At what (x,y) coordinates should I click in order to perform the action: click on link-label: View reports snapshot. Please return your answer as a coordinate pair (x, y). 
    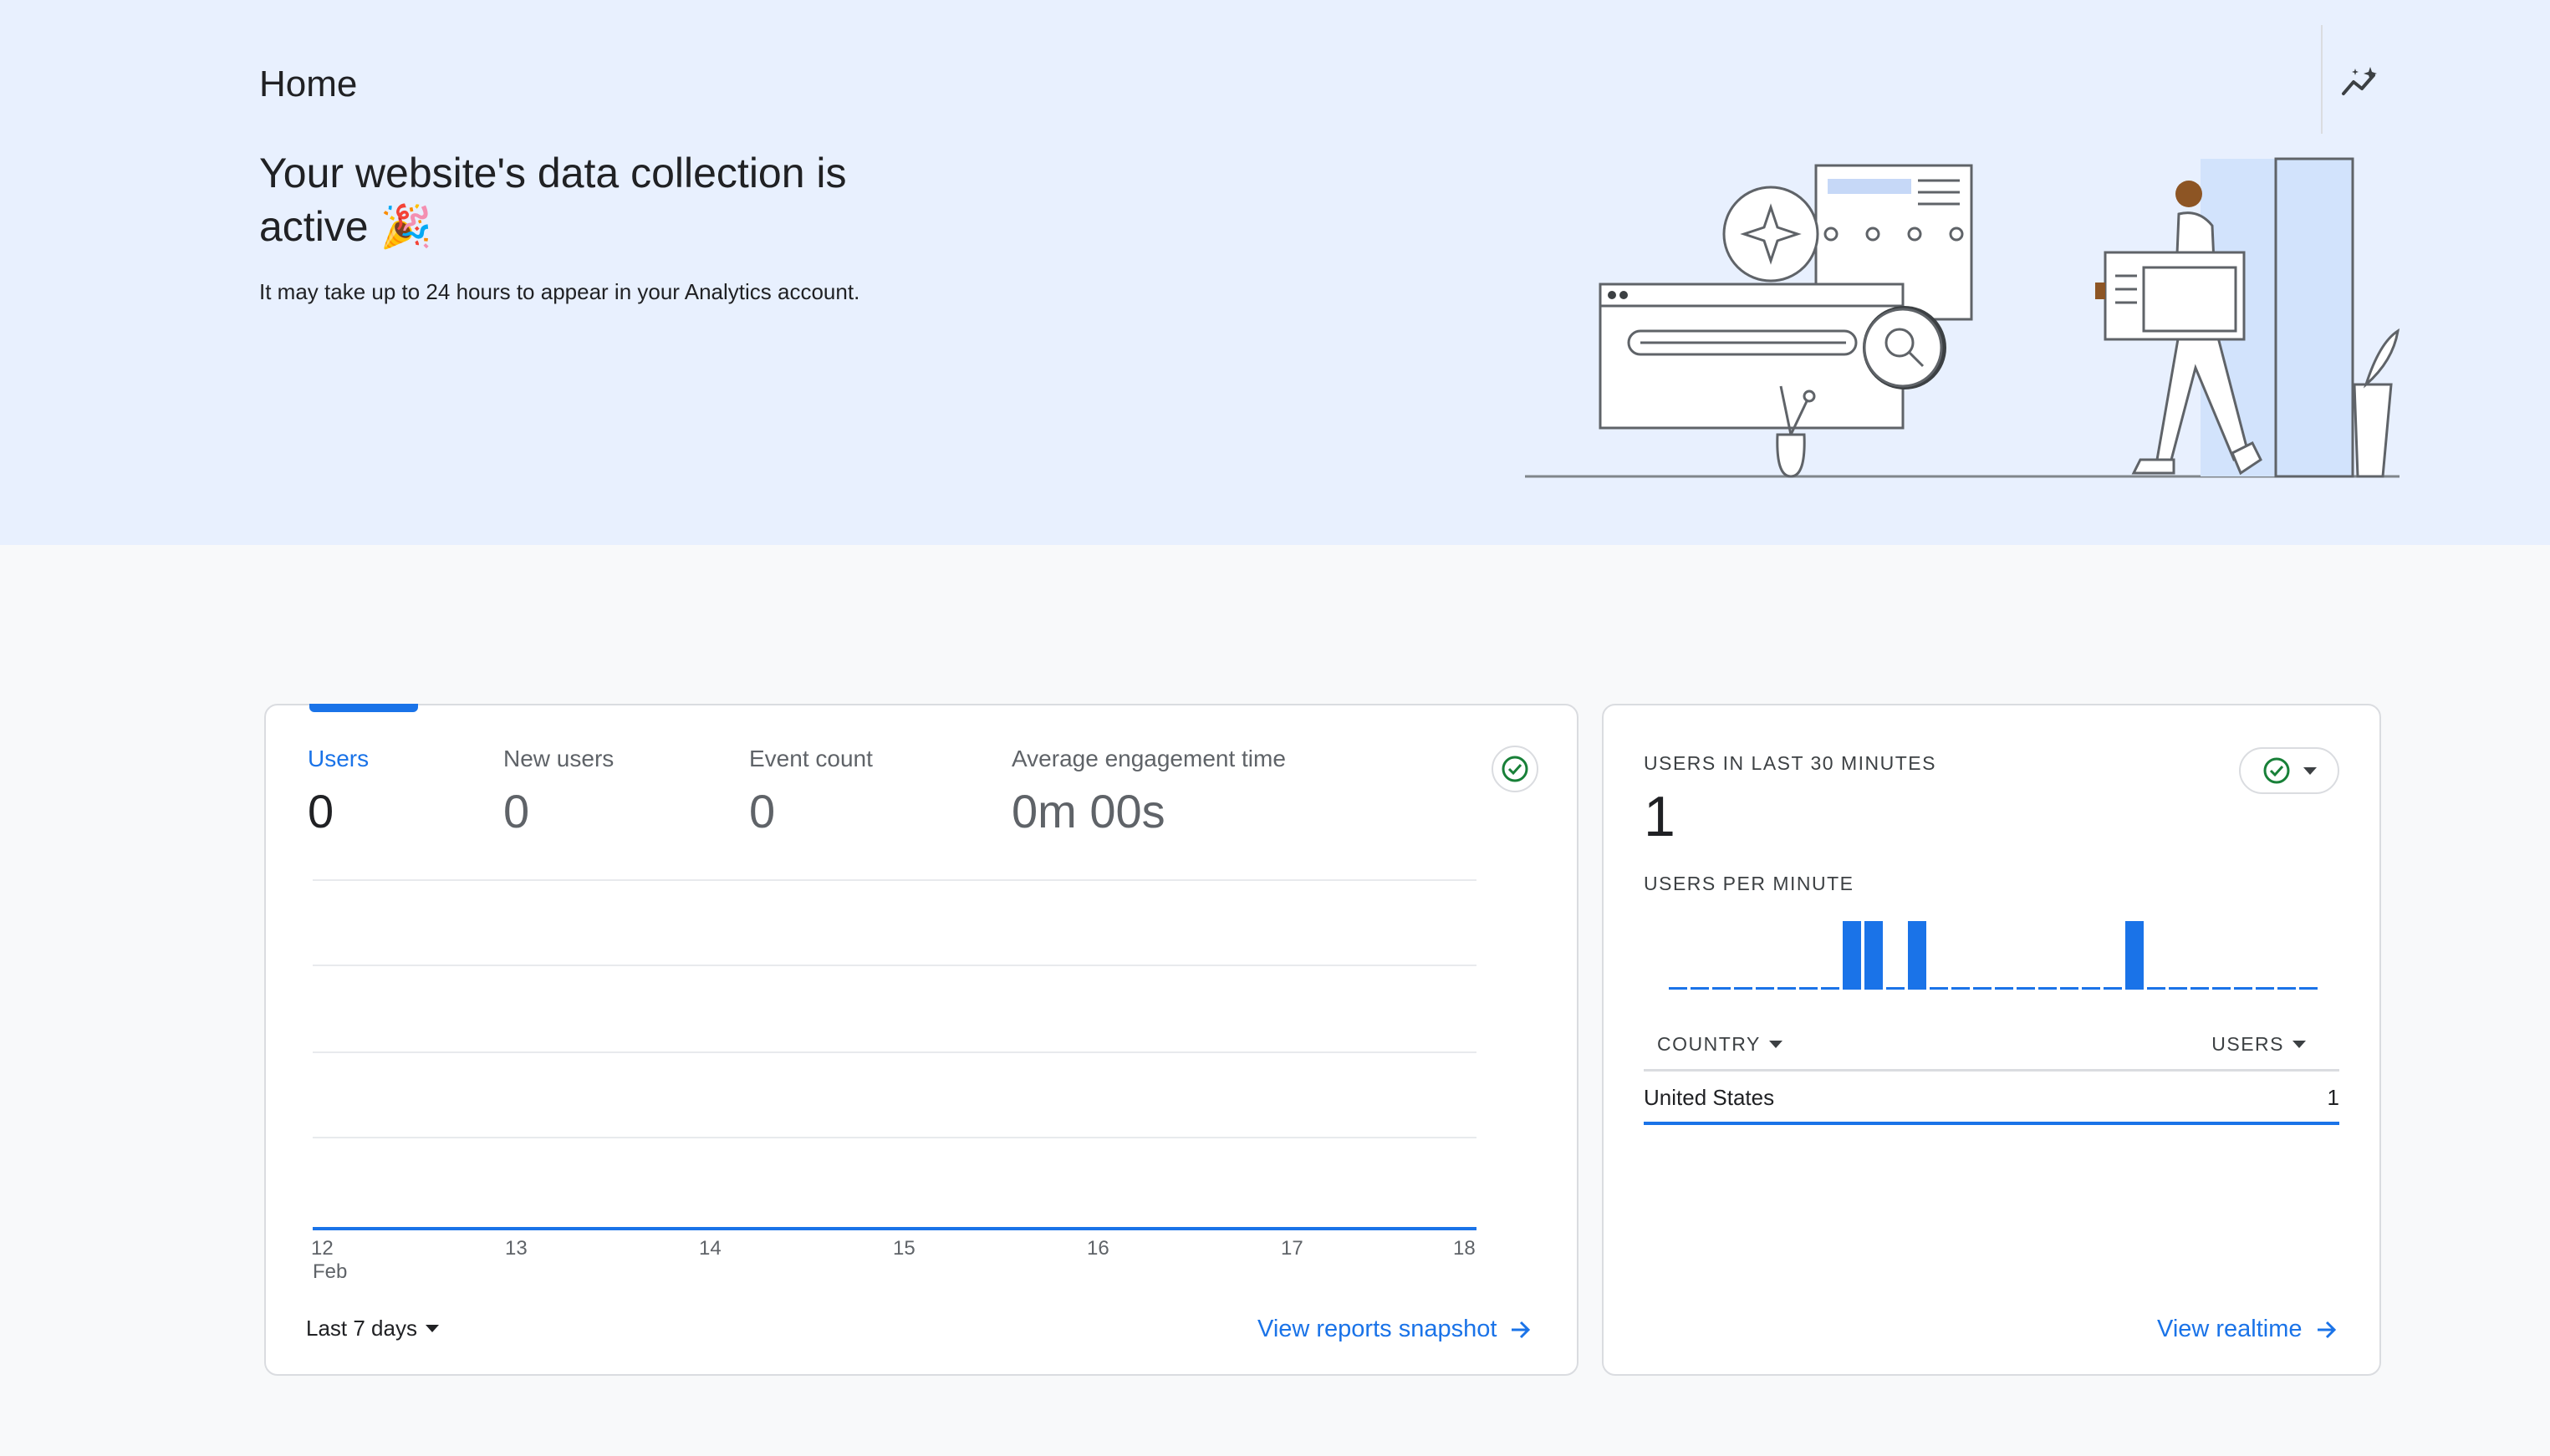
    Looking at the image, I should click on (1377, 1329).